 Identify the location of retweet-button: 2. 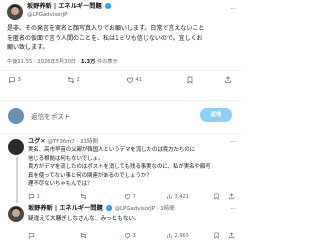
(73, 80).